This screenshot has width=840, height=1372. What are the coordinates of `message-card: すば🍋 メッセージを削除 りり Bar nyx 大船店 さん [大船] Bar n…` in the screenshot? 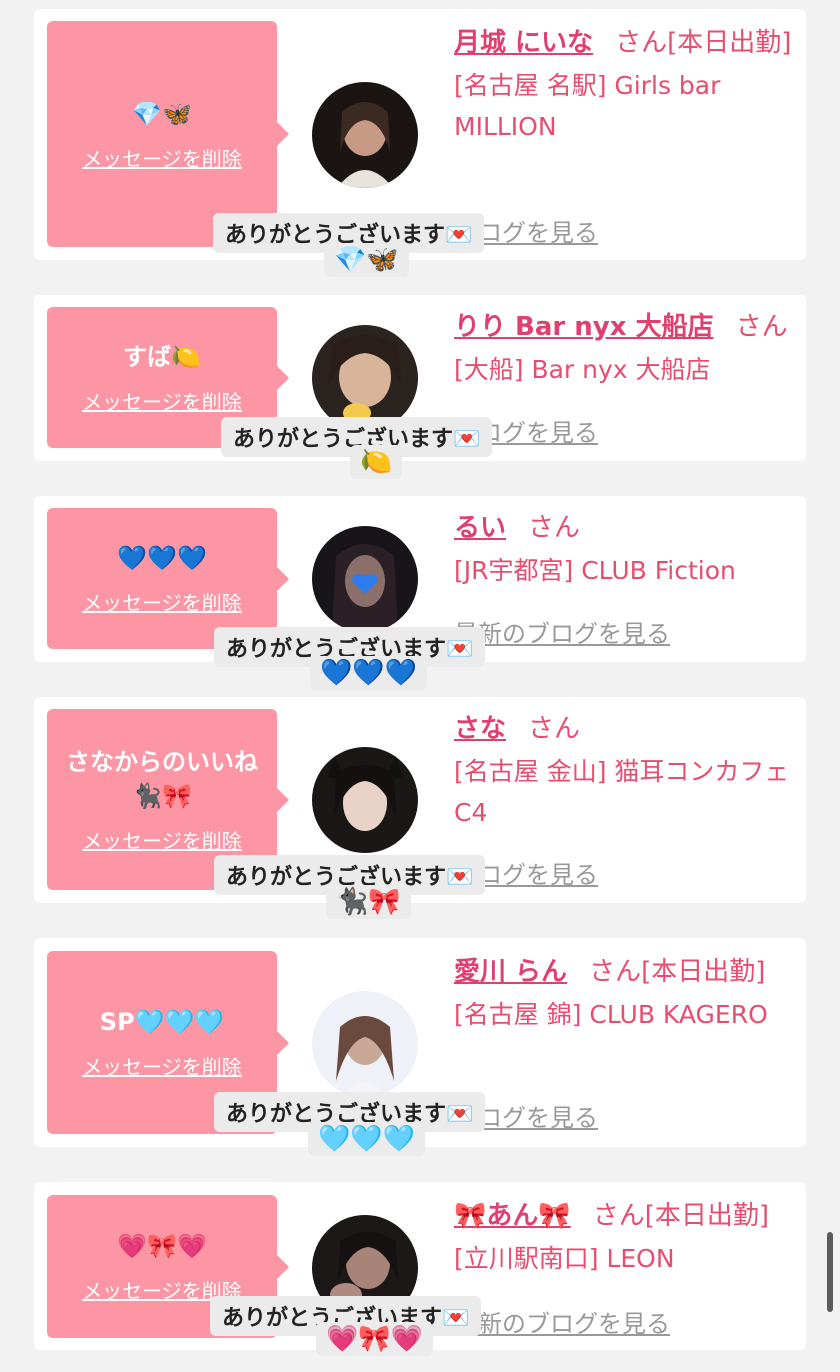 It's located at (420, 387).